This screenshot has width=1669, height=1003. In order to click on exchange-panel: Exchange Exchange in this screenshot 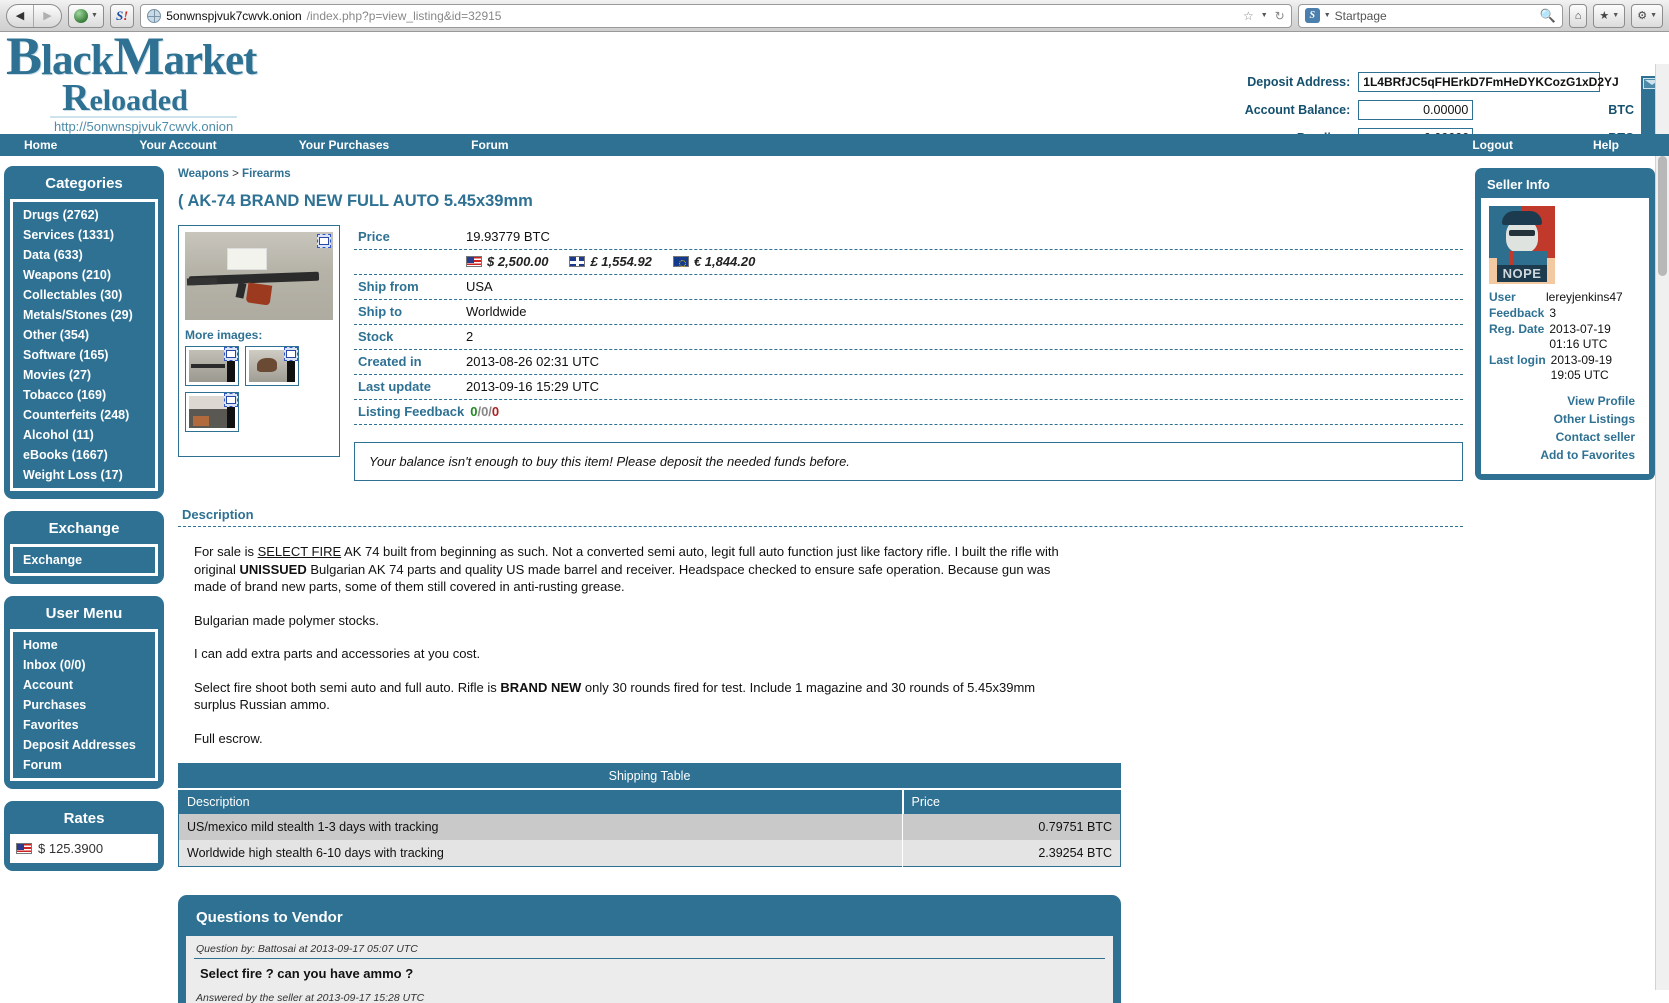, I will do `click(84, 547)`.